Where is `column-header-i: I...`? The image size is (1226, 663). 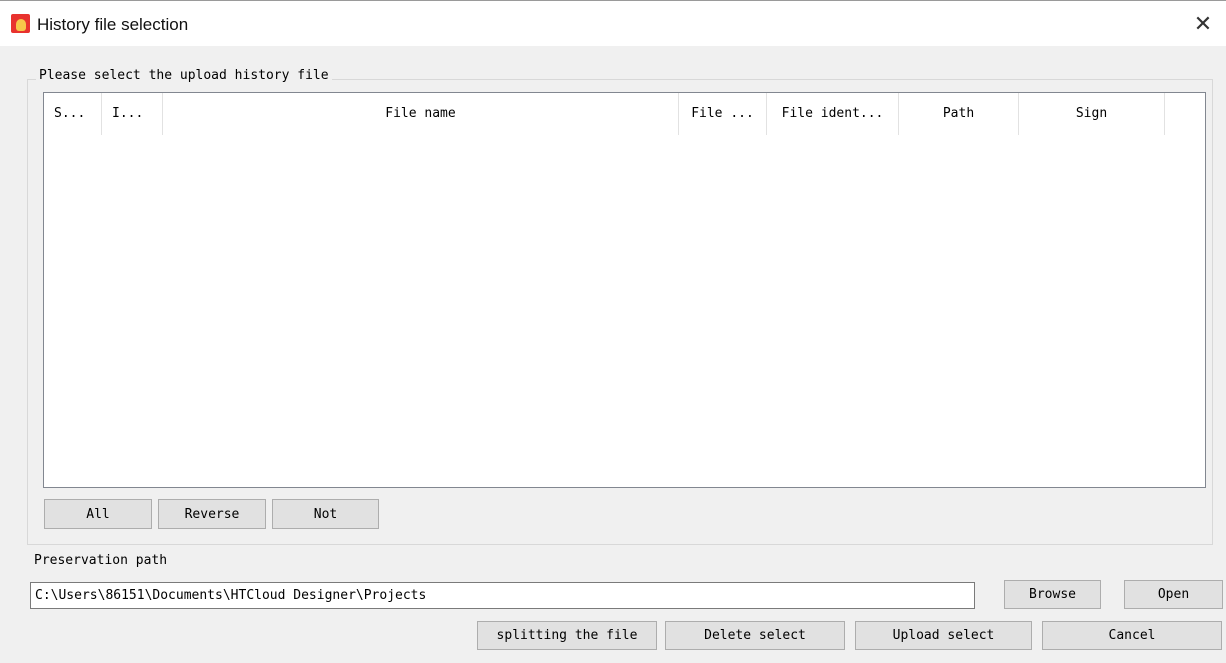
column-header-i: I... is located at coordinates (132, 114).